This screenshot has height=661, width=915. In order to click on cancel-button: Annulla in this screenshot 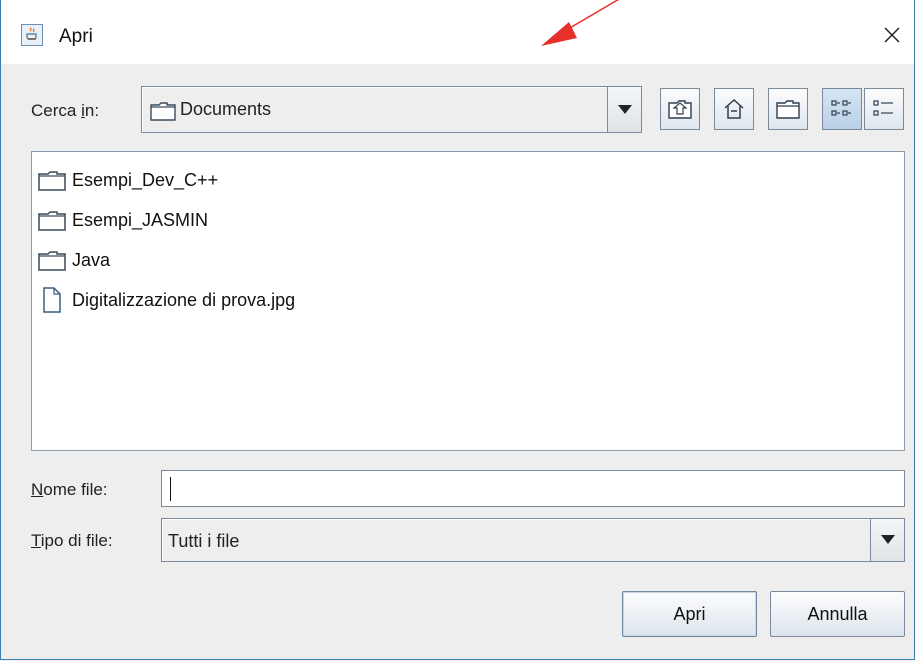, I will do `click(837, 614)`.